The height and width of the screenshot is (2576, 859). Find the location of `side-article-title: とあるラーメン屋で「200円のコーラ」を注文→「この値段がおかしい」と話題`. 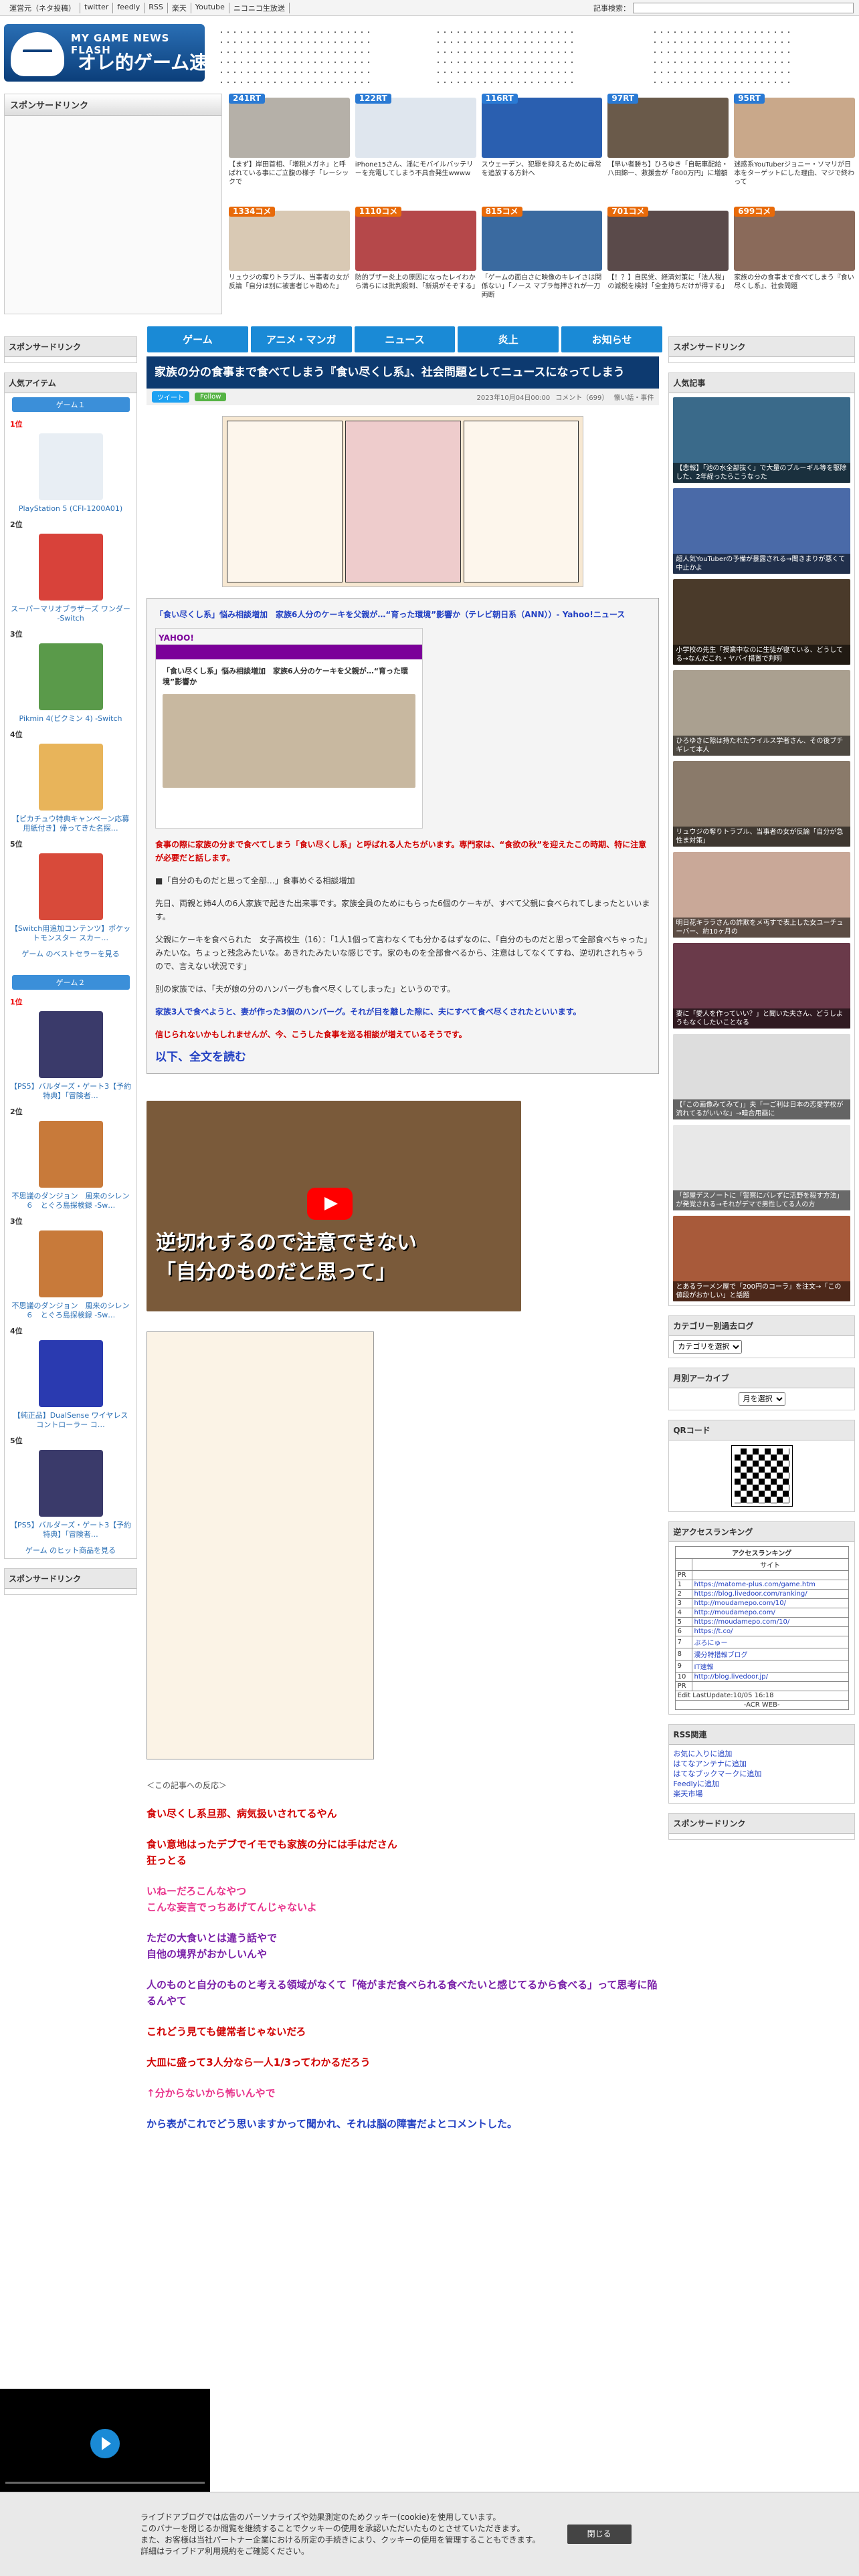

side-article-title: とあるラーメン屋で「200円のコーラ」を注文→「この値段がおかしい」と話題 is located at coordinates (762, 1291).